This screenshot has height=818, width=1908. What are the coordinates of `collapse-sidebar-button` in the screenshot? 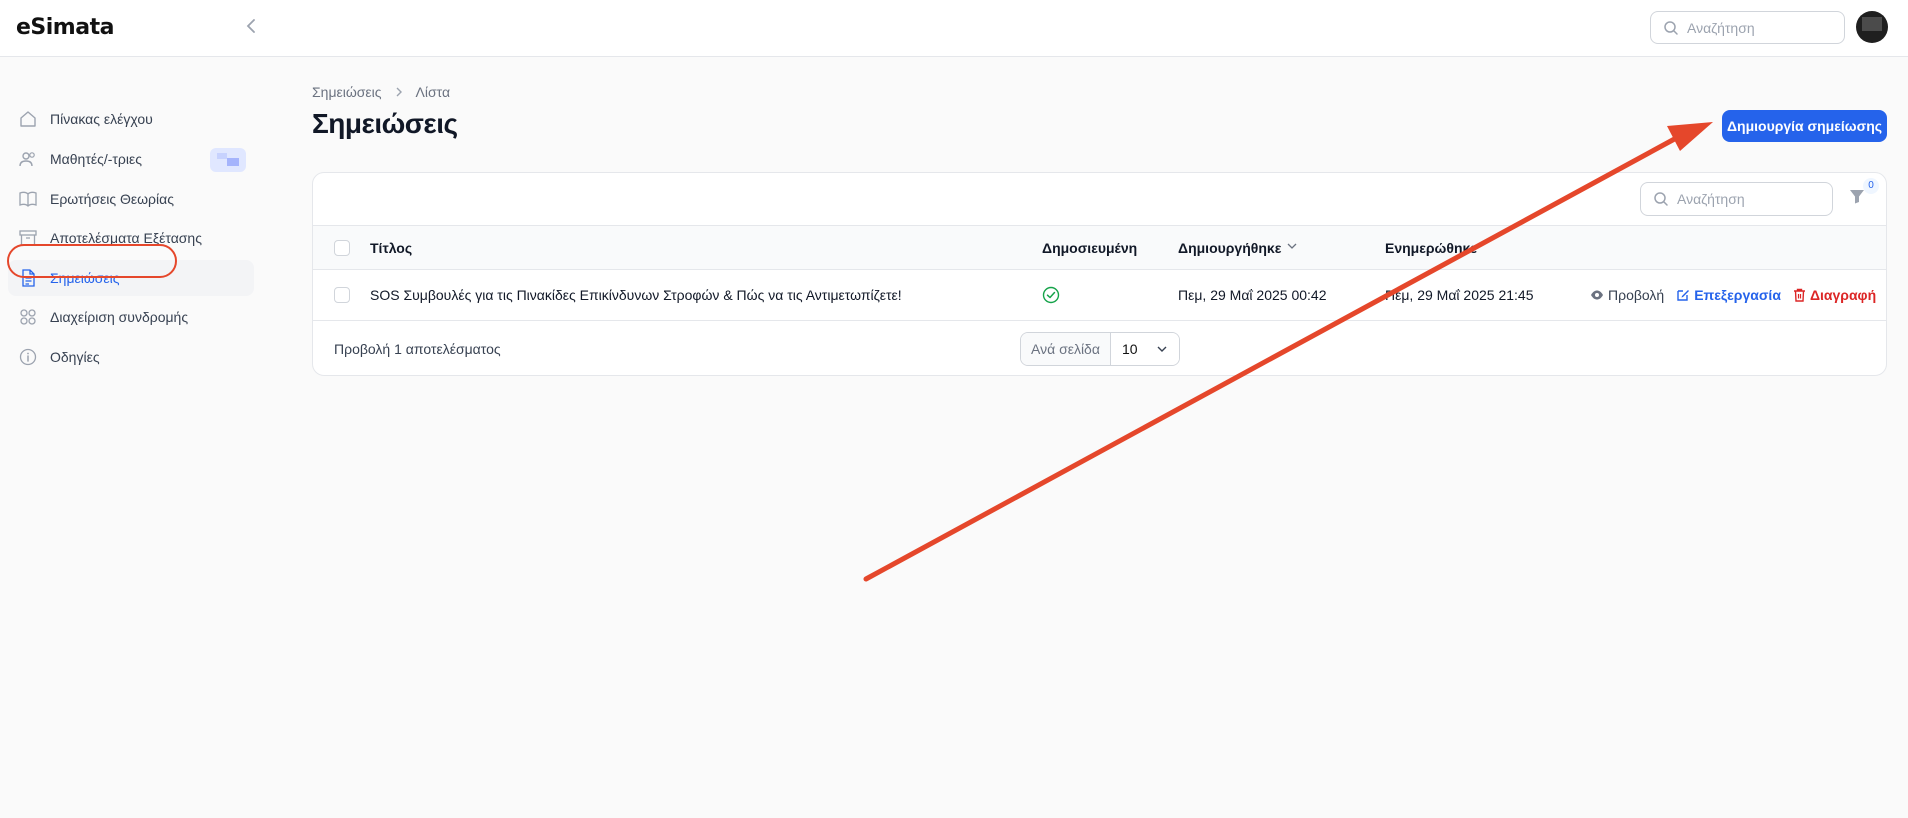 It's located at (251, 26).